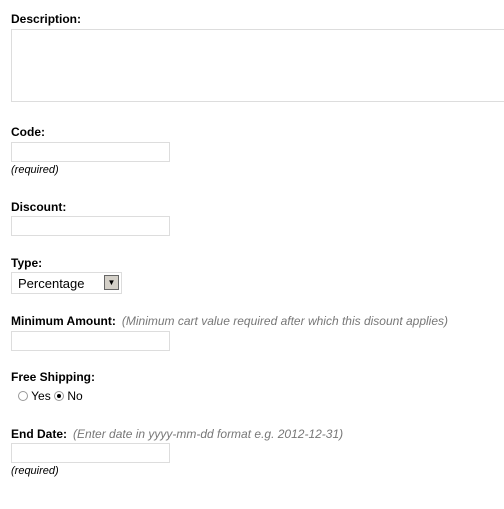 This screenshot has width=504, height=509. I want to click on code-label: Code:, so click(28, 132).